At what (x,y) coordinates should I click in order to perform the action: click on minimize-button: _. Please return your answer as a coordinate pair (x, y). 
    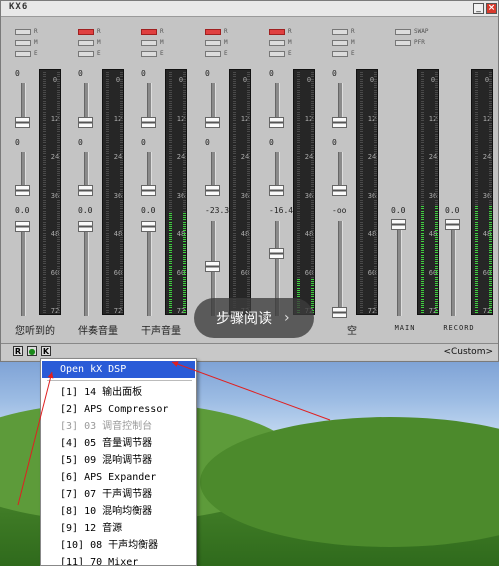
    Looking at the image, I should click on (478, 8).